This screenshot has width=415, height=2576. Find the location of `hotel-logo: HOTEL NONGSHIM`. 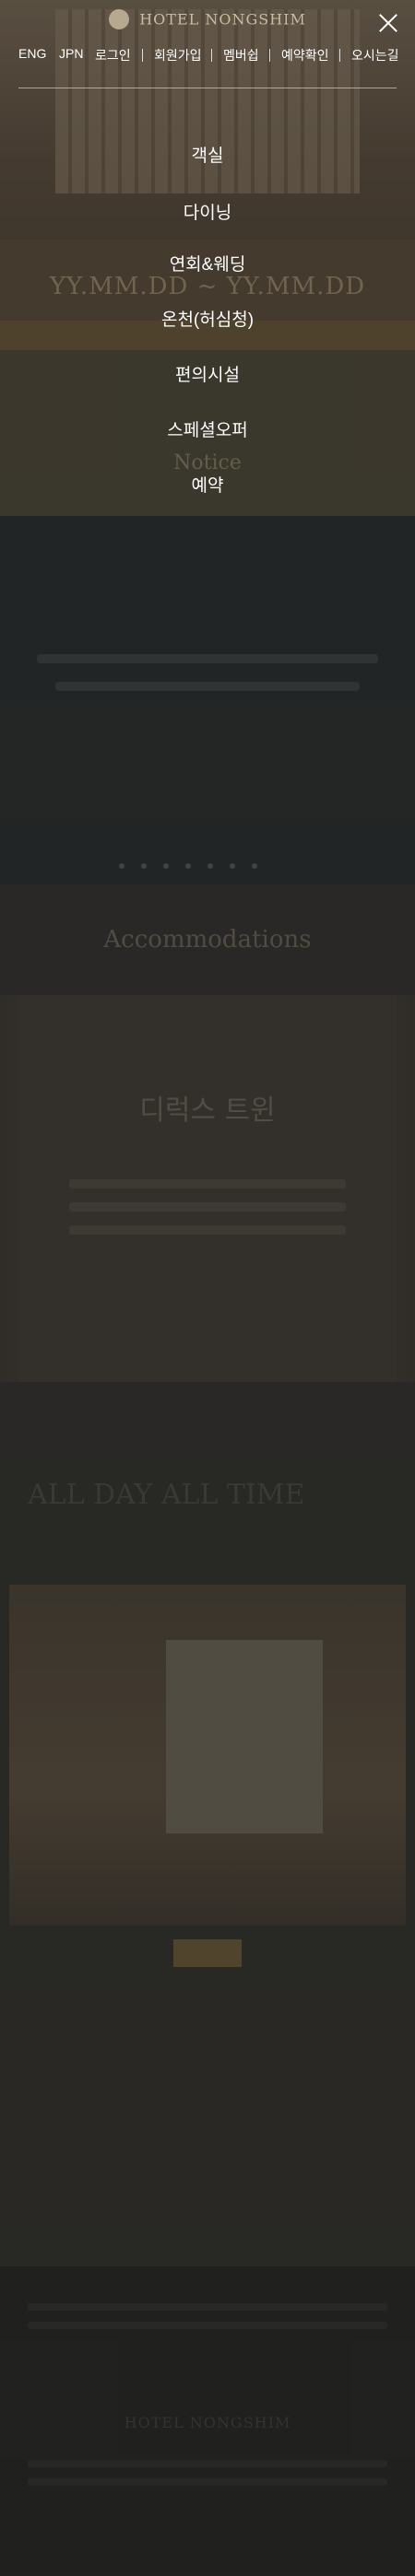

hotel-logo: HOTEL NONGSHIM is located at coordinates (207, 19).